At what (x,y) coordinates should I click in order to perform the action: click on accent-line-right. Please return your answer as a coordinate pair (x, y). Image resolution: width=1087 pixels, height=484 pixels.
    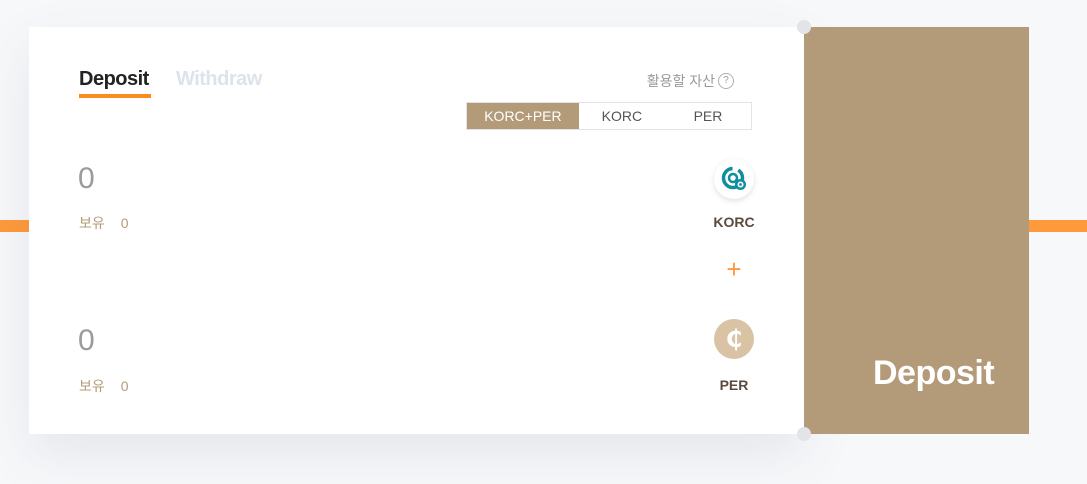
    Looking at the image, I should click on (1053, 226).